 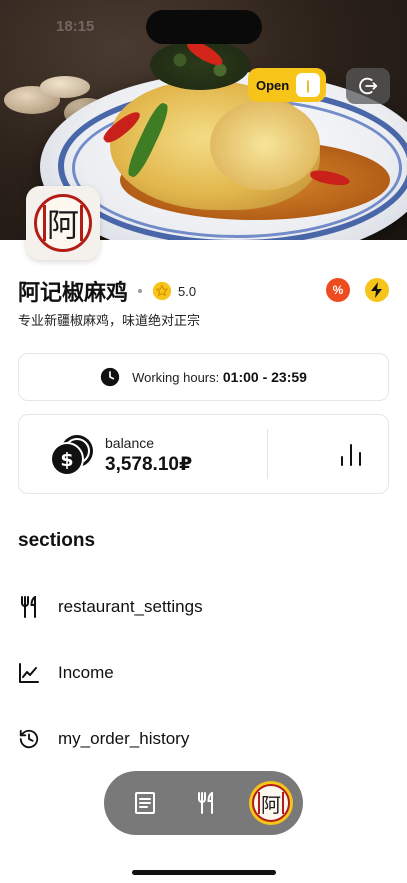 I want to click on logout-button, so click(x=368, y=86).